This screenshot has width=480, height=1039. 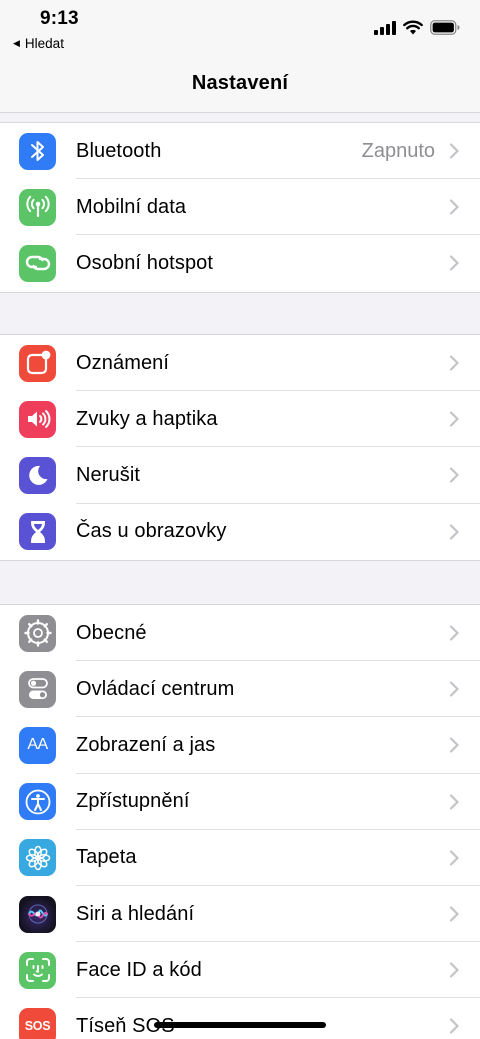 What do you see at coordinates (147, 418) in the screenshot?
I see `settings-row-label: Zvuky a haptika` at bounding box center [147, 418].